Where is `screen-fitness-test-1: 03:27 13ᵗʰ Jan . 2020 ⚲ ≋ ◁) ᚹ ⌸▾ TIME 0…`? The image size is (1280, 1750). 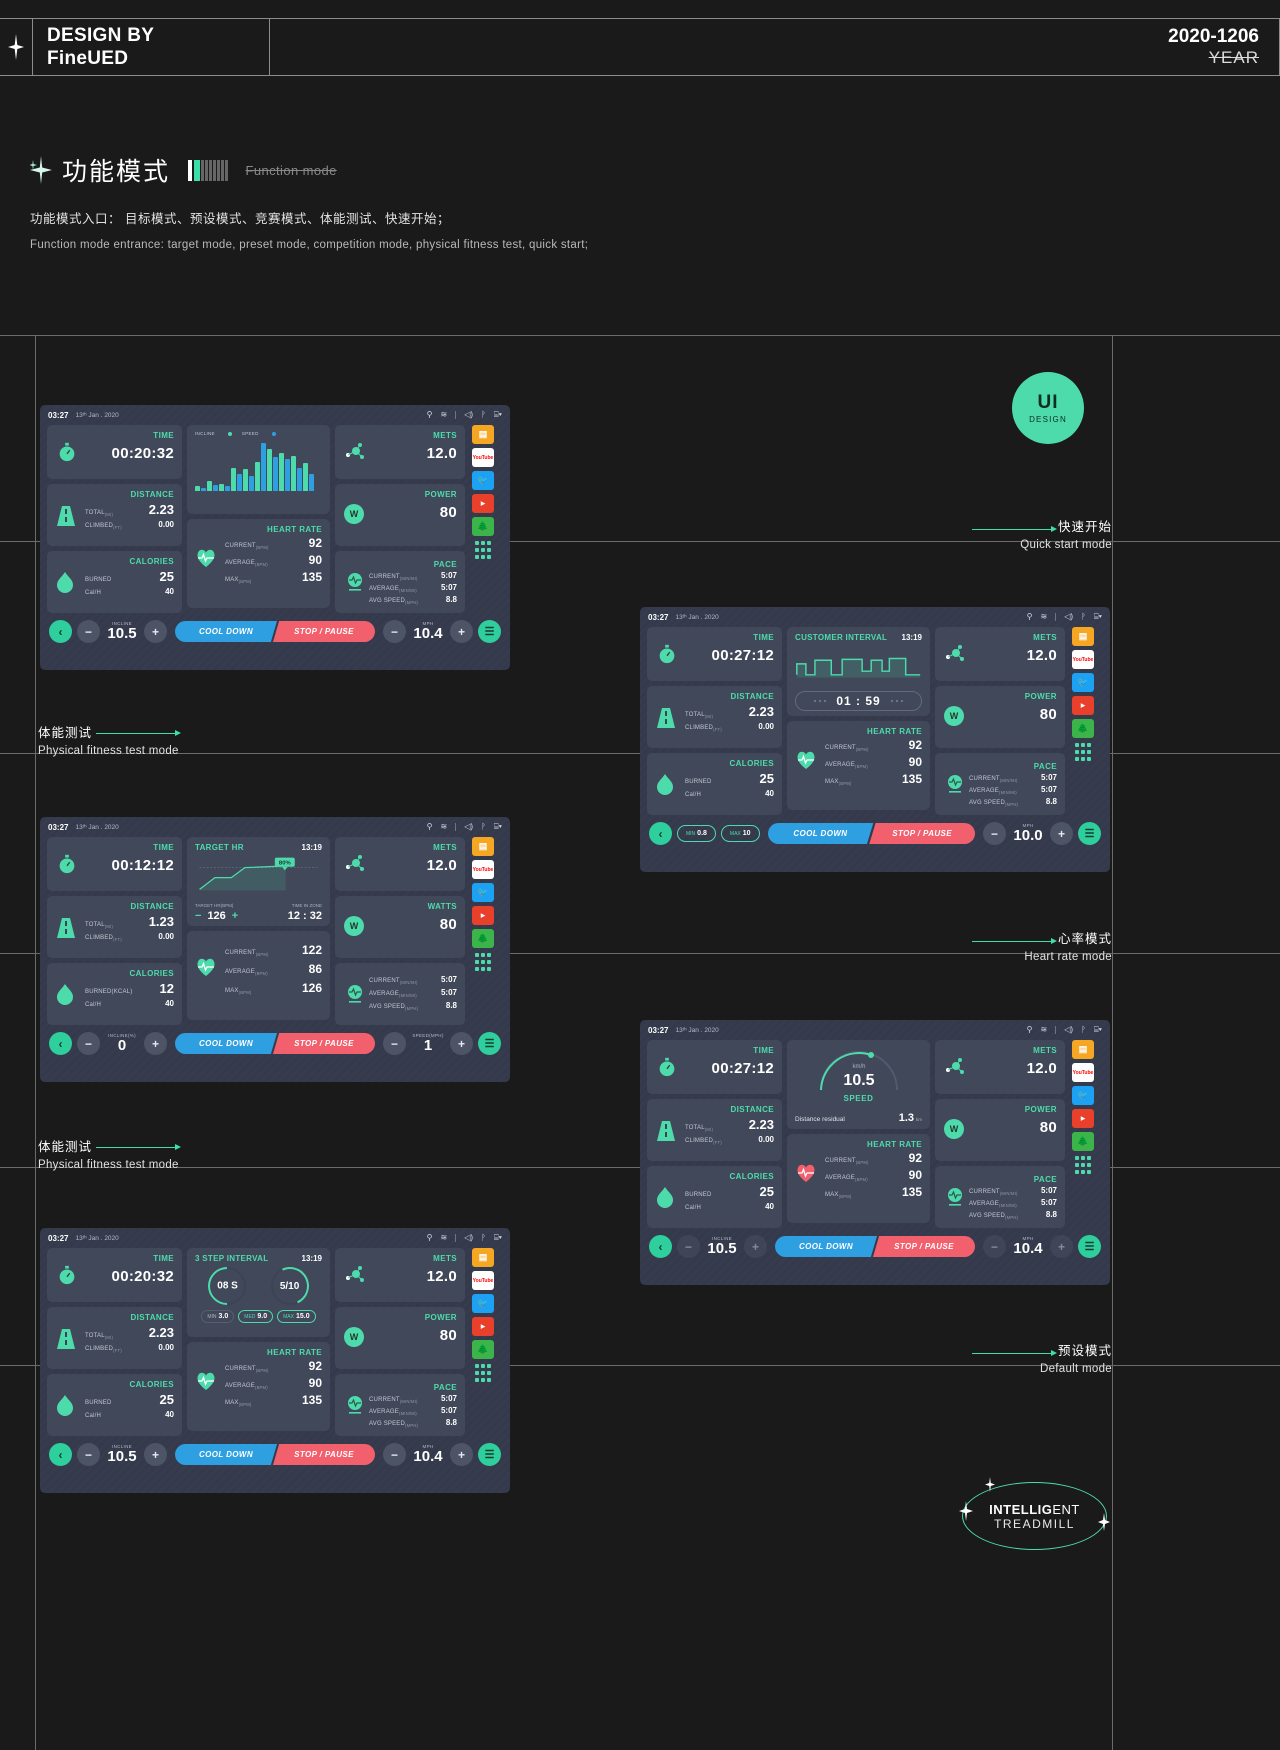 screen-fitness-test-1: 03:27 13ᵗʰ Jan . 2020 ⚲ ≋ ◁) ᚹ ⌸▾ TIME 0… is located at coordinates (275, 949).